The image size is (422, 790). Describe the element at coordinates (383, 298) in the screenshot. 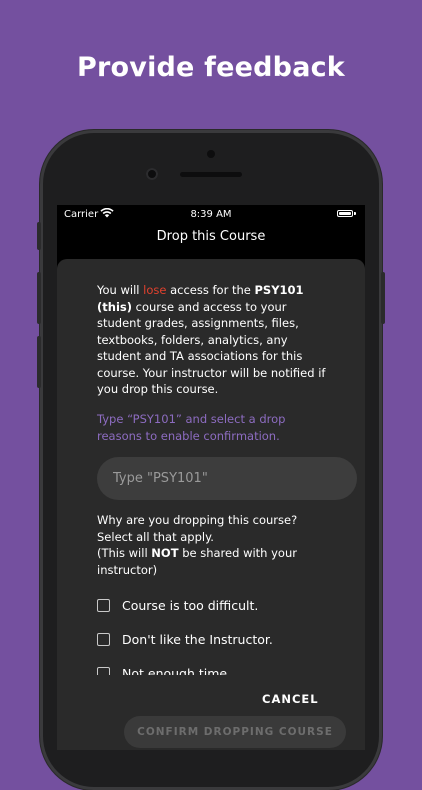

I see `power-button` at that location.